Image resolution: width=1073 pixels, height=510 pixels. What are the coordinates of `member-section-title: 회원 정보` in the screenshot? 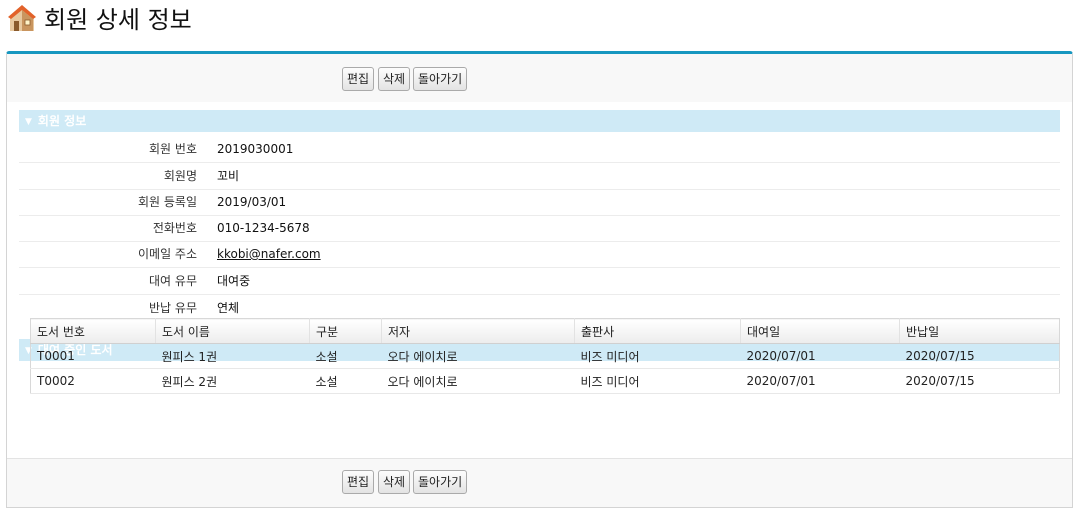 It's located at (62, 121).